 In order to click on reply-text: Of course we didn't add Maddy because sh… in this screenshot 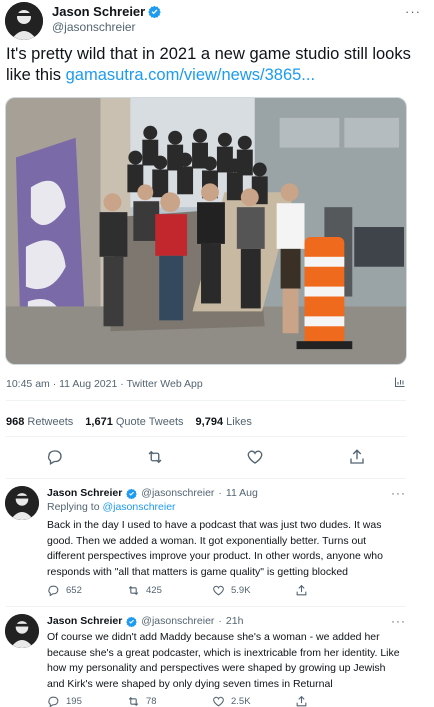, I will do `click(223, 660)`.